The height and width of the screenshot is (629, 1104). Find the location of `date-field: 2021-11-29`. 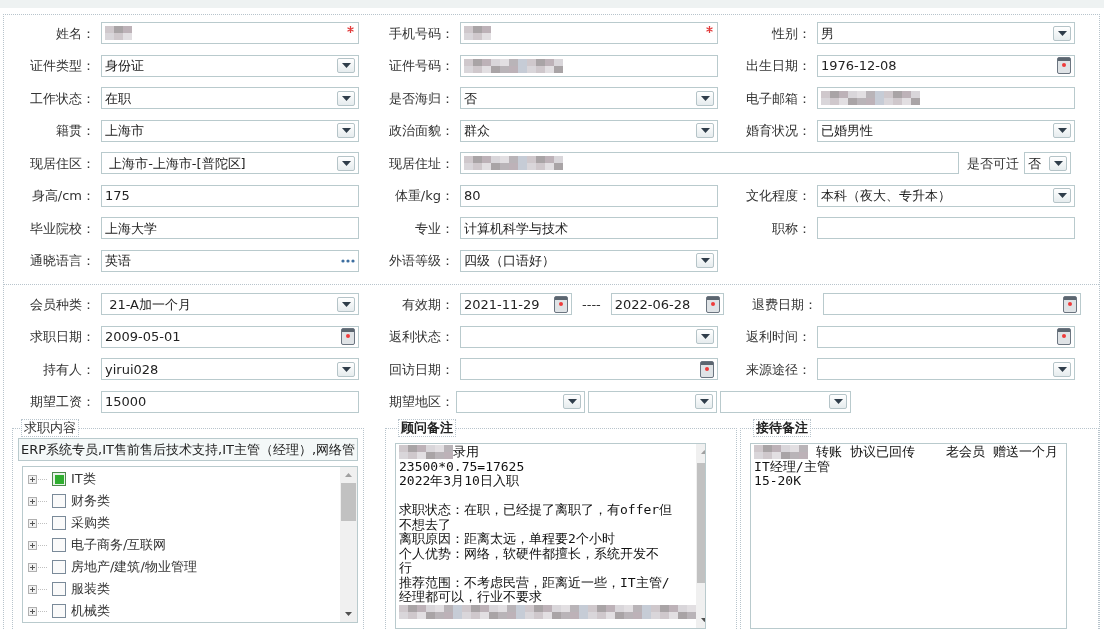

date-field: 2021-11-29 is located at coordinates (516, 304).